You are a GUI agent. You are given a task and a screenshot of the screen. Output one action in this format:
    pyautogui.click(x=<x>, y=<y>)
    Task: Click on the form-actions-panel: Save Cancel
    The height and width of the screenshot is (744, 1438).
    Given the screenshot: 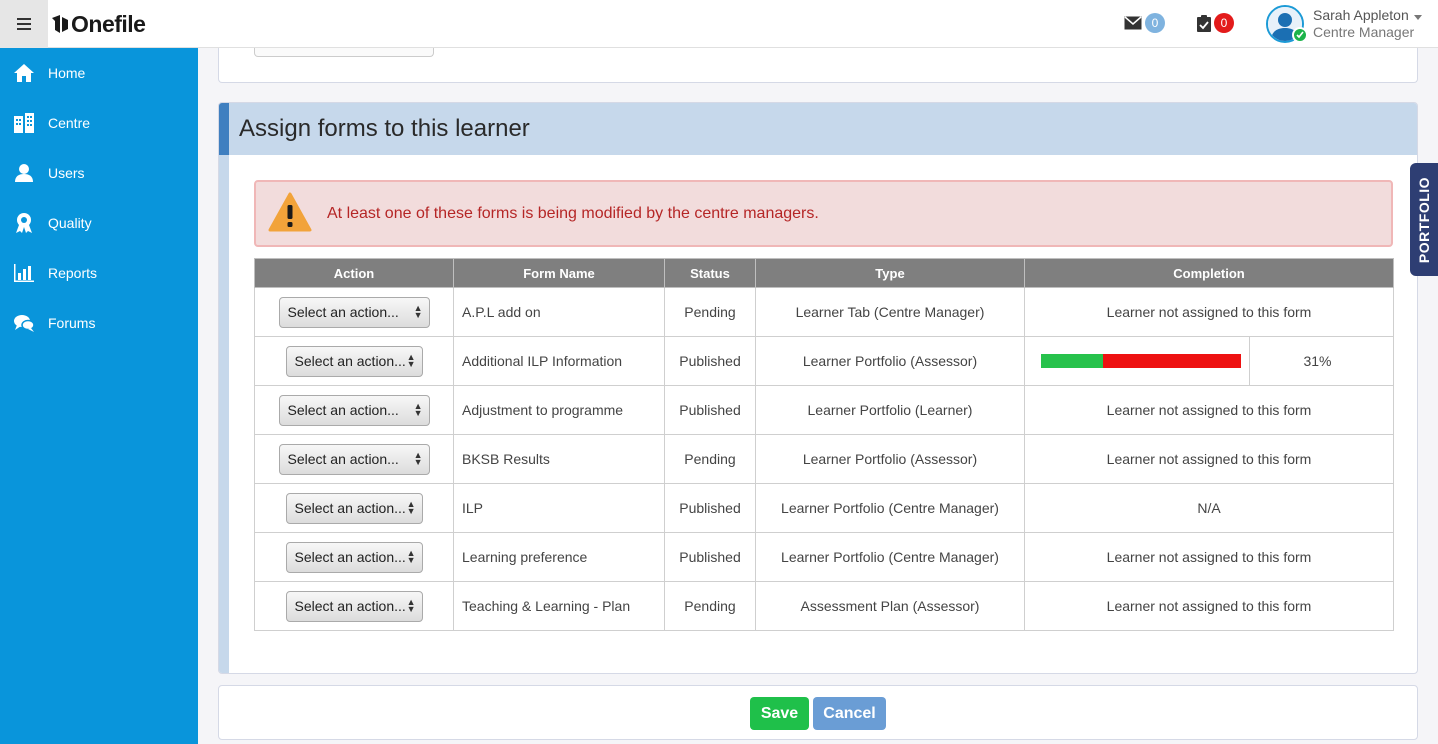 What is the action you would take?
    pyautogui.click(x=818, y=712)
    